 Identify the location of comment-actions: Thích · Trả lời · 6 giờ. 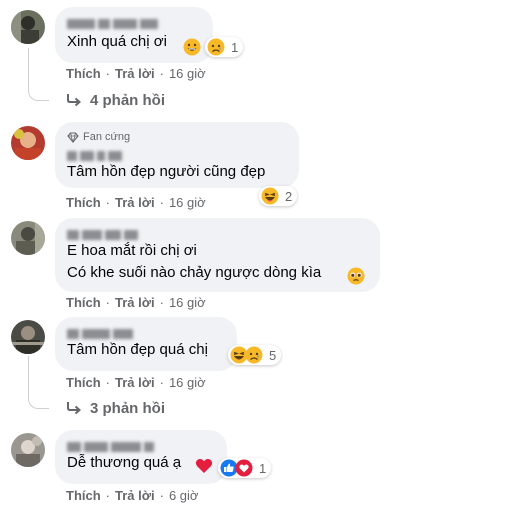
(132, 495).